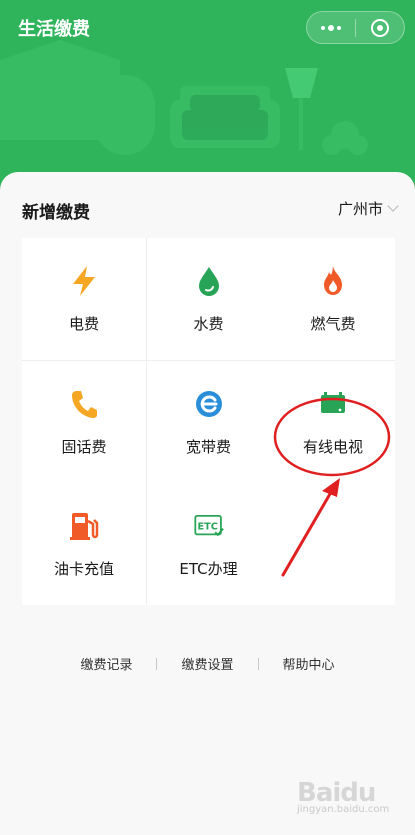 The height and width of the screenshot is (835, 415). I want to click on tile-label: 油卡充值, so click(83, 569).